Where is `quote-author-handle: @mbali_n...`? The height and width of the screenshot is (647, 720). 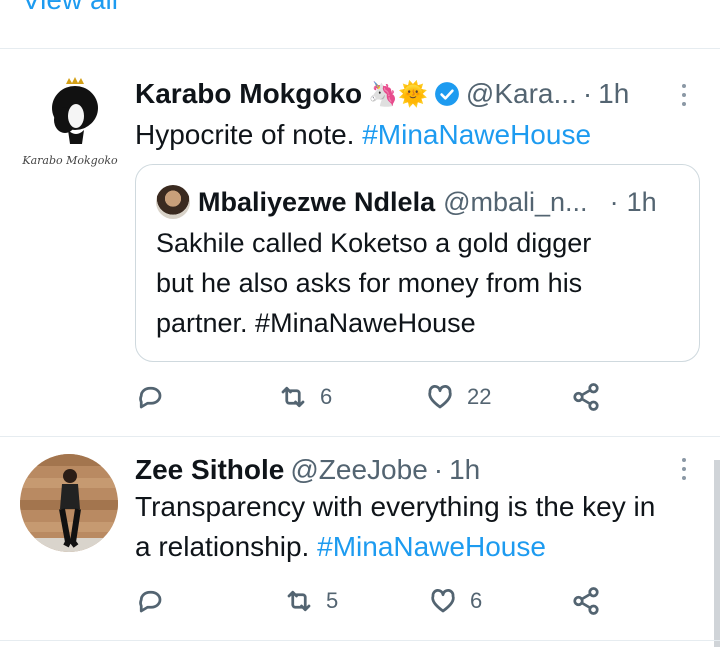
quote-author-handle: @mbali_n... is located at coordinates (515, 202).